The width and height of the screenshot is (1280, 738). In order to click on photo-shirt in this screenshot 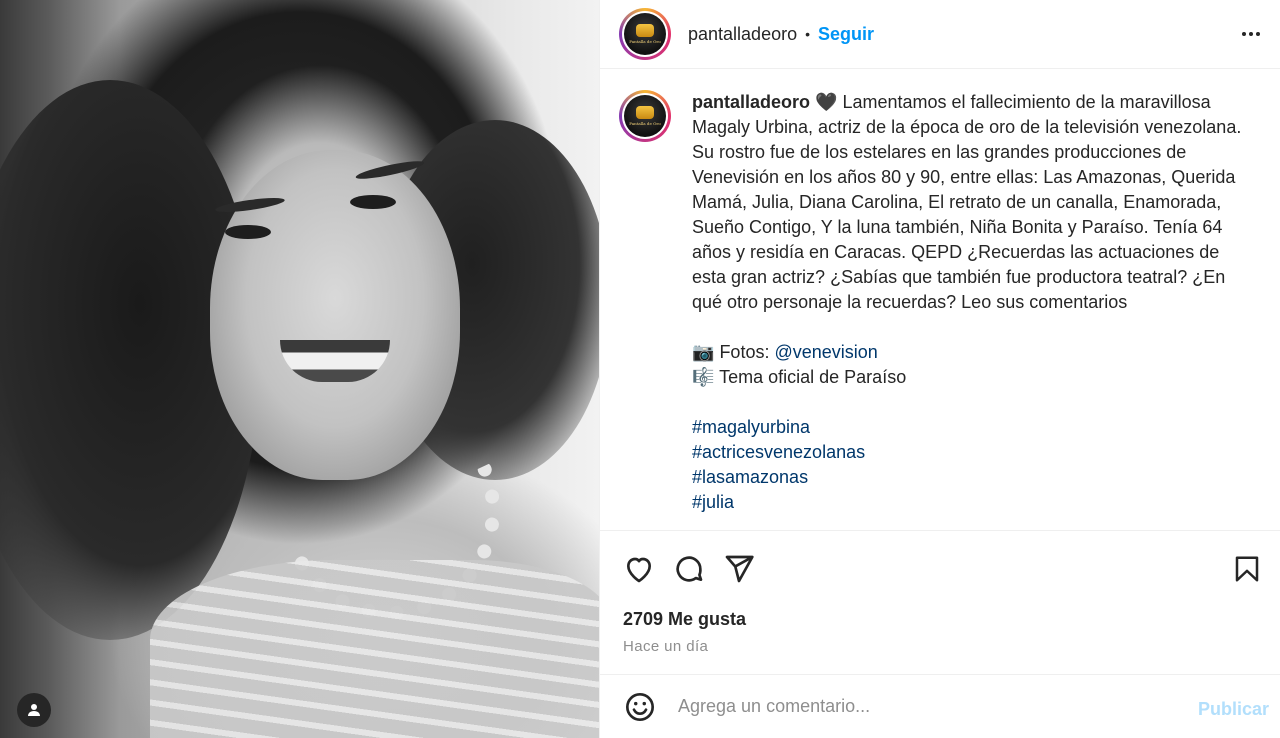, I will do `click(374, 649)`.